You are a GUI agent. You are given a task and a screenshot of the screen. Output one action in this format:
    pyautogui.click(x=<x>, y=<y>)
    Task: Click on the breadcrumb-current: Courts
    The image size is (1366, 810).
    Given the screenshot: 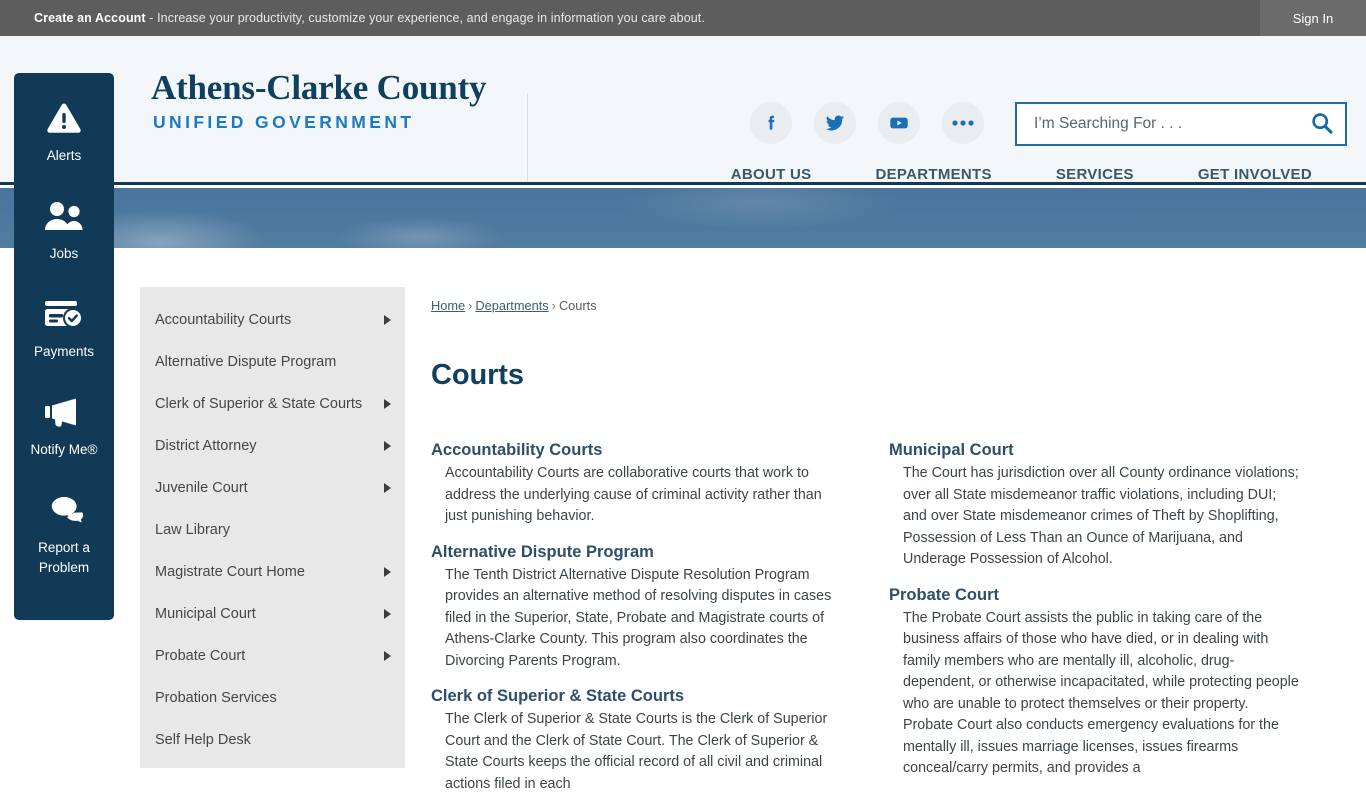 What is the action you would take?
    pyautogui.click(x=577, y=305)
    